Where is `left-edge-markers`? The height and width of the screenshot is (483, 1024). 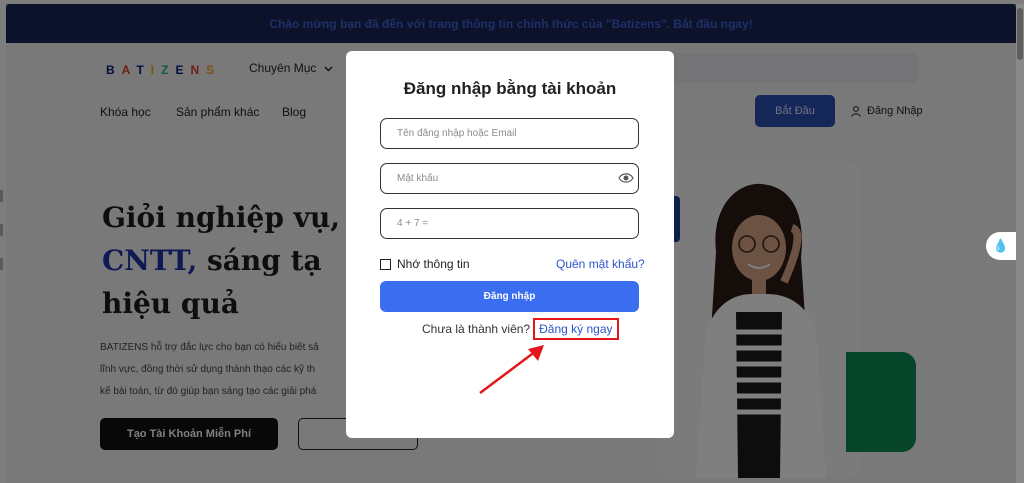 left-edge-markers is located at coordinates (2, 241).